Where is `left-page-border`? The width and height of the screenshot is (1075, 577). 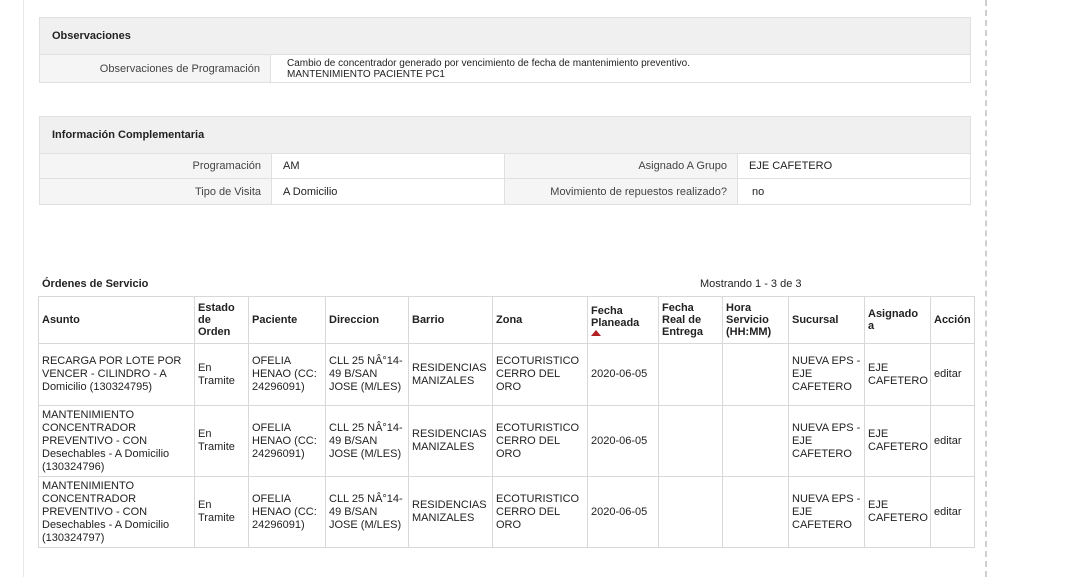 left-page-border is located at coordinates (23, 288).